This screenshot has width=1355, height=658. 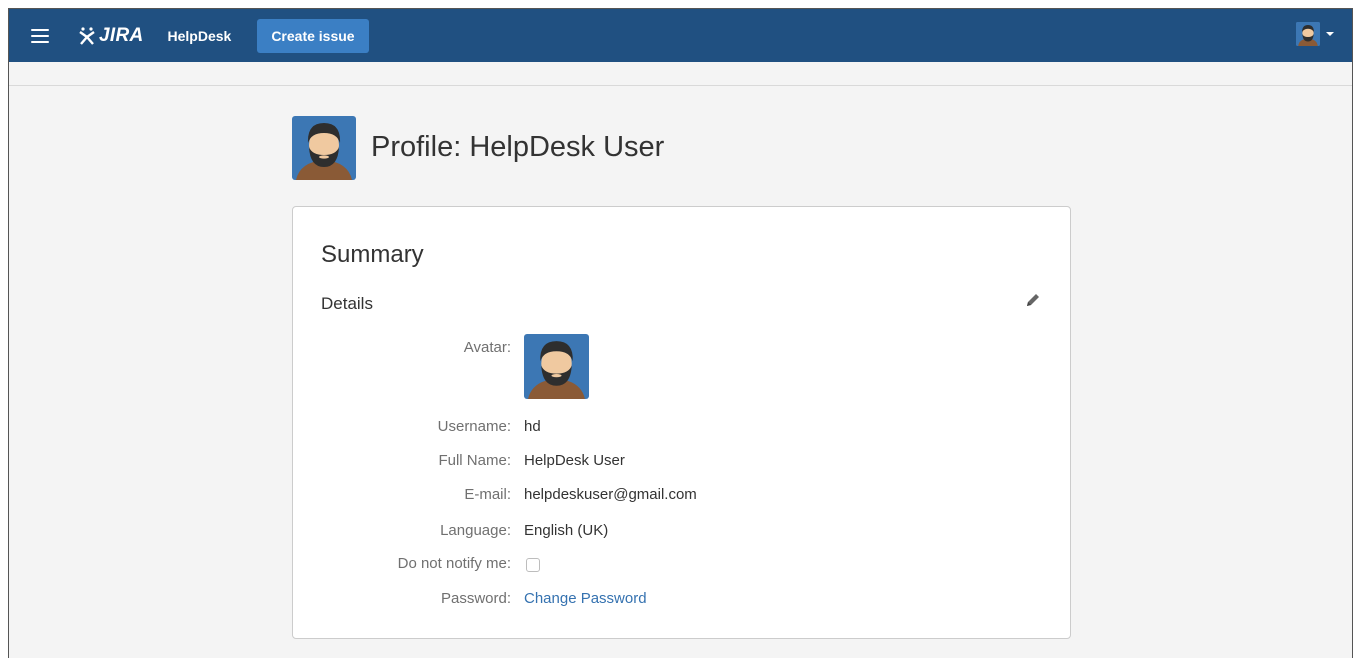 What do you see at coordinates (313, 35) in the screenshot?
I see `create-issue-button: Create issue` at bounding box center [313, 35].